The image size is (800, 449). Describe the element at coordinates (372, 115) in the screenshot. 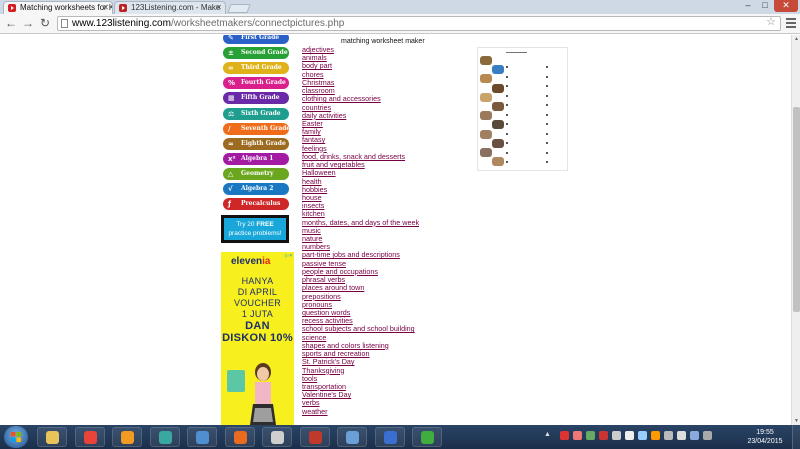

I see `topic-link: daily activities` at that location.